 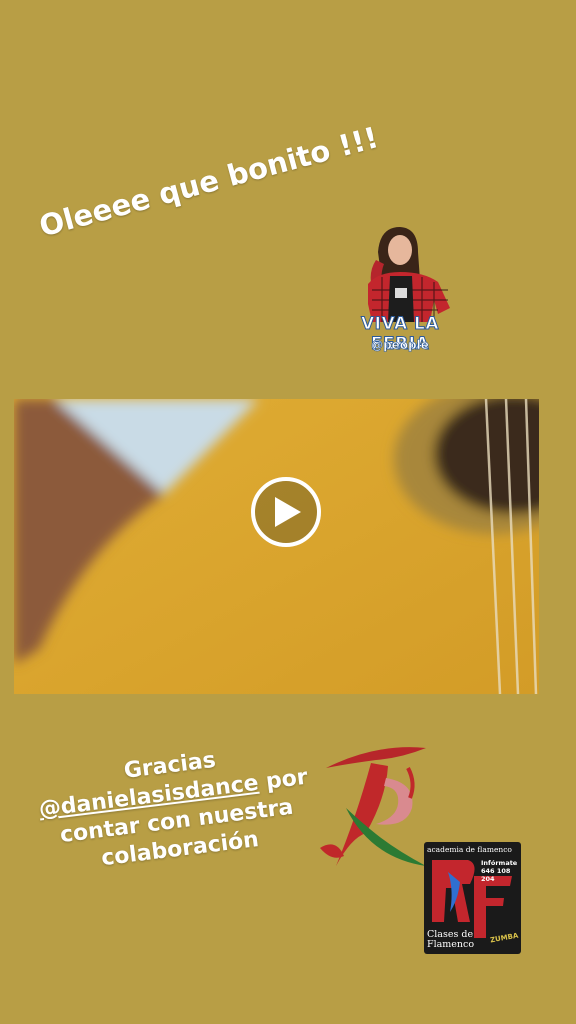 I want to click on rf-monogram-icon, so click(x=373, y=806).